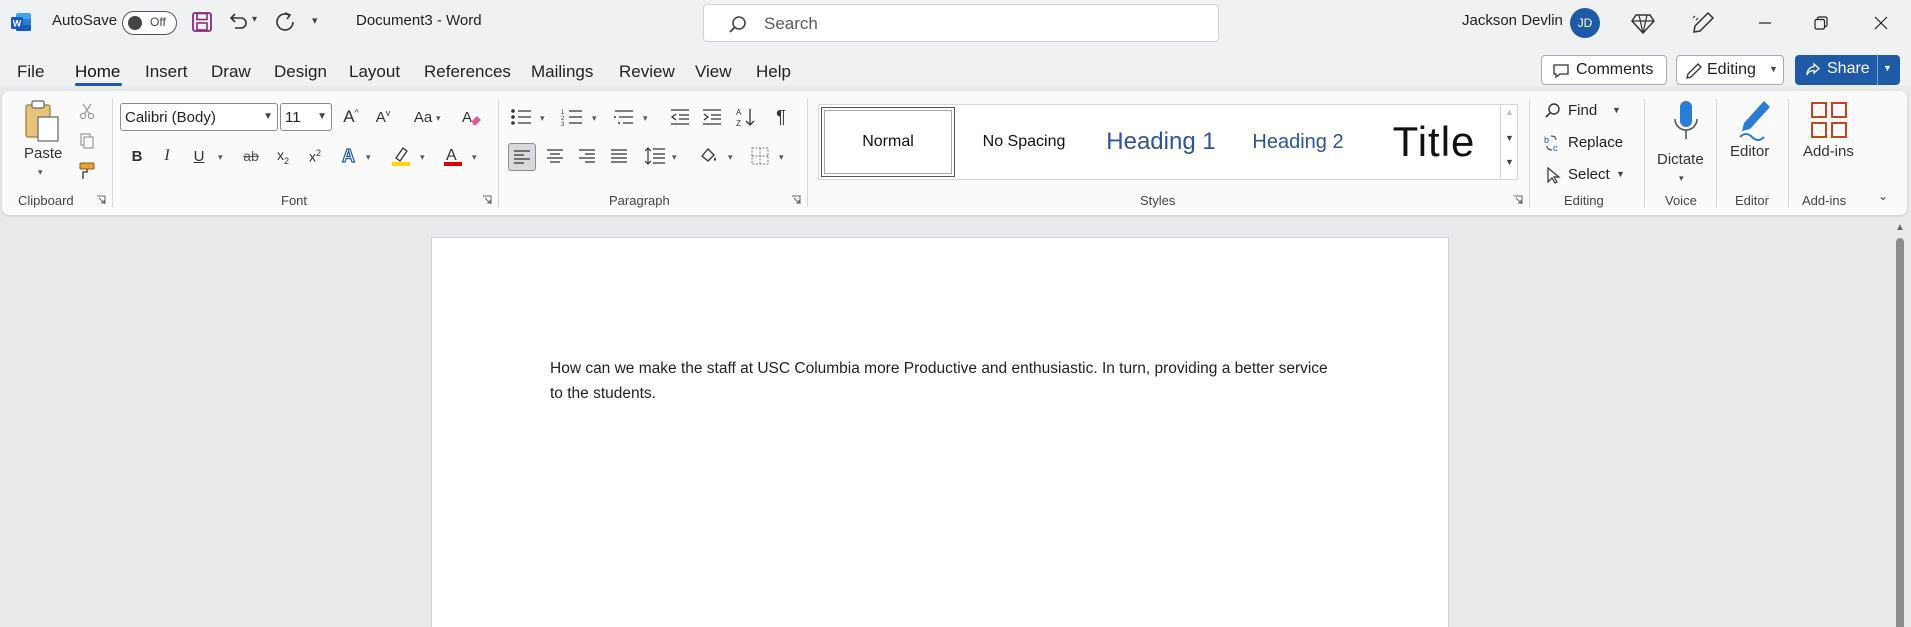 Image resolution: width=1911 pixels, height=627 pixels. I want to click on find-button: Find ▼, so click(1587, 112).